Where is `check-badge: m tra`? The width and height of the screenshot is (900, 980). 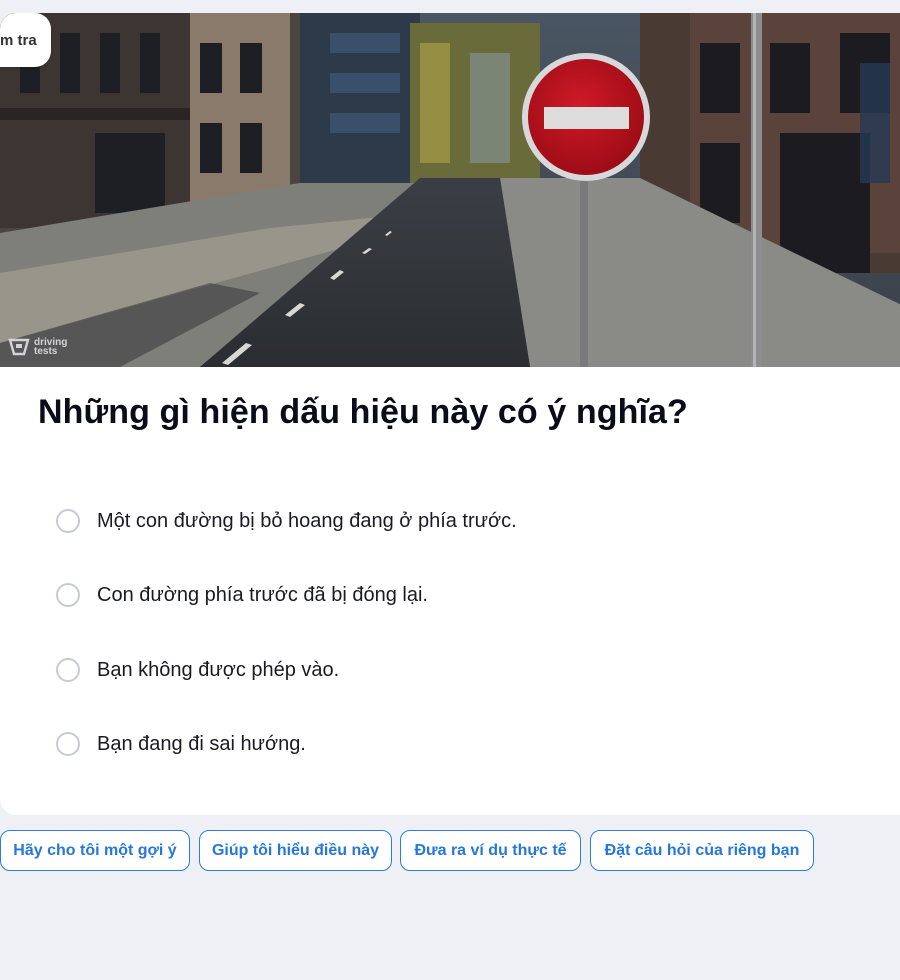
check-badge: m tra is located at coordinates (25, 40).